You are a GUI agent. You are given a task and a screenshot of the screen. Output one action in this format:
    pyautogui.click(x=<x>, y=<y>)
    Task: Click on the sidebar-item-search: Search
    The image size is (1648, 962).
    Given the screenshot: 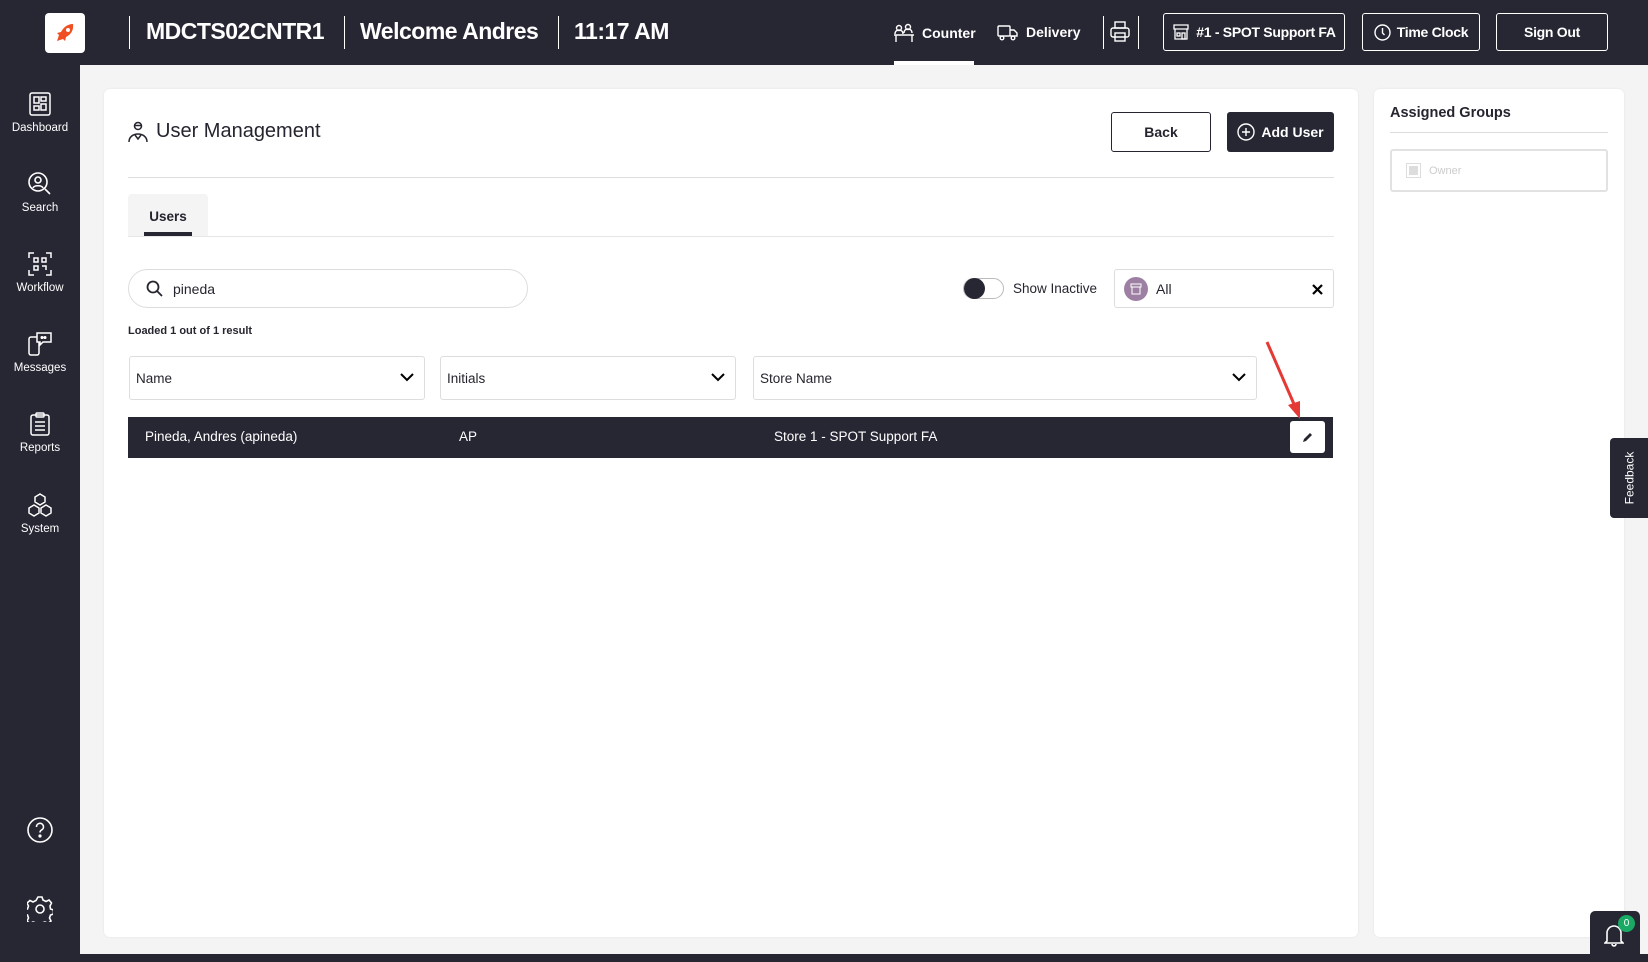 What is the action you would take?
    pyautogui.click(x=40, y=193)
    